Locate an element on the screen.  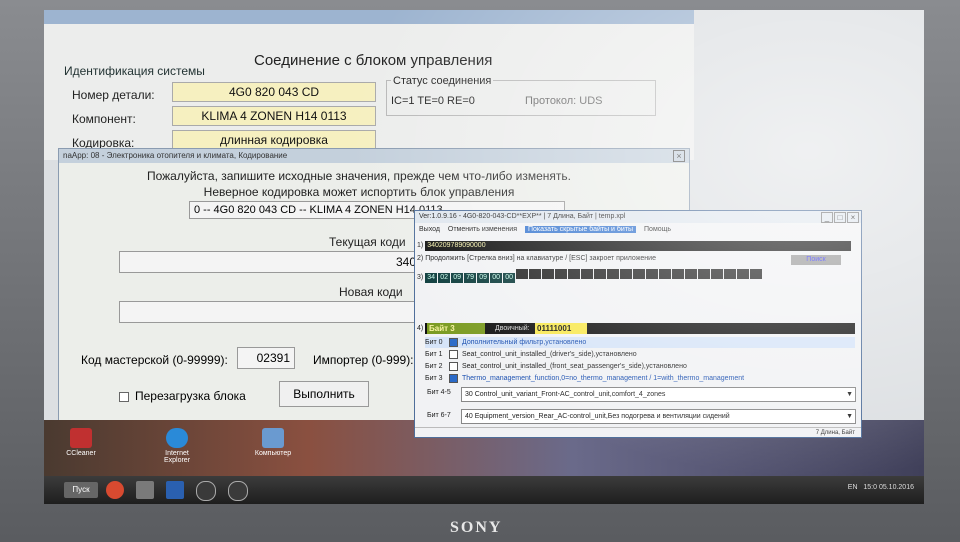
start-button: Пуск is located at coordinates (81, 490).